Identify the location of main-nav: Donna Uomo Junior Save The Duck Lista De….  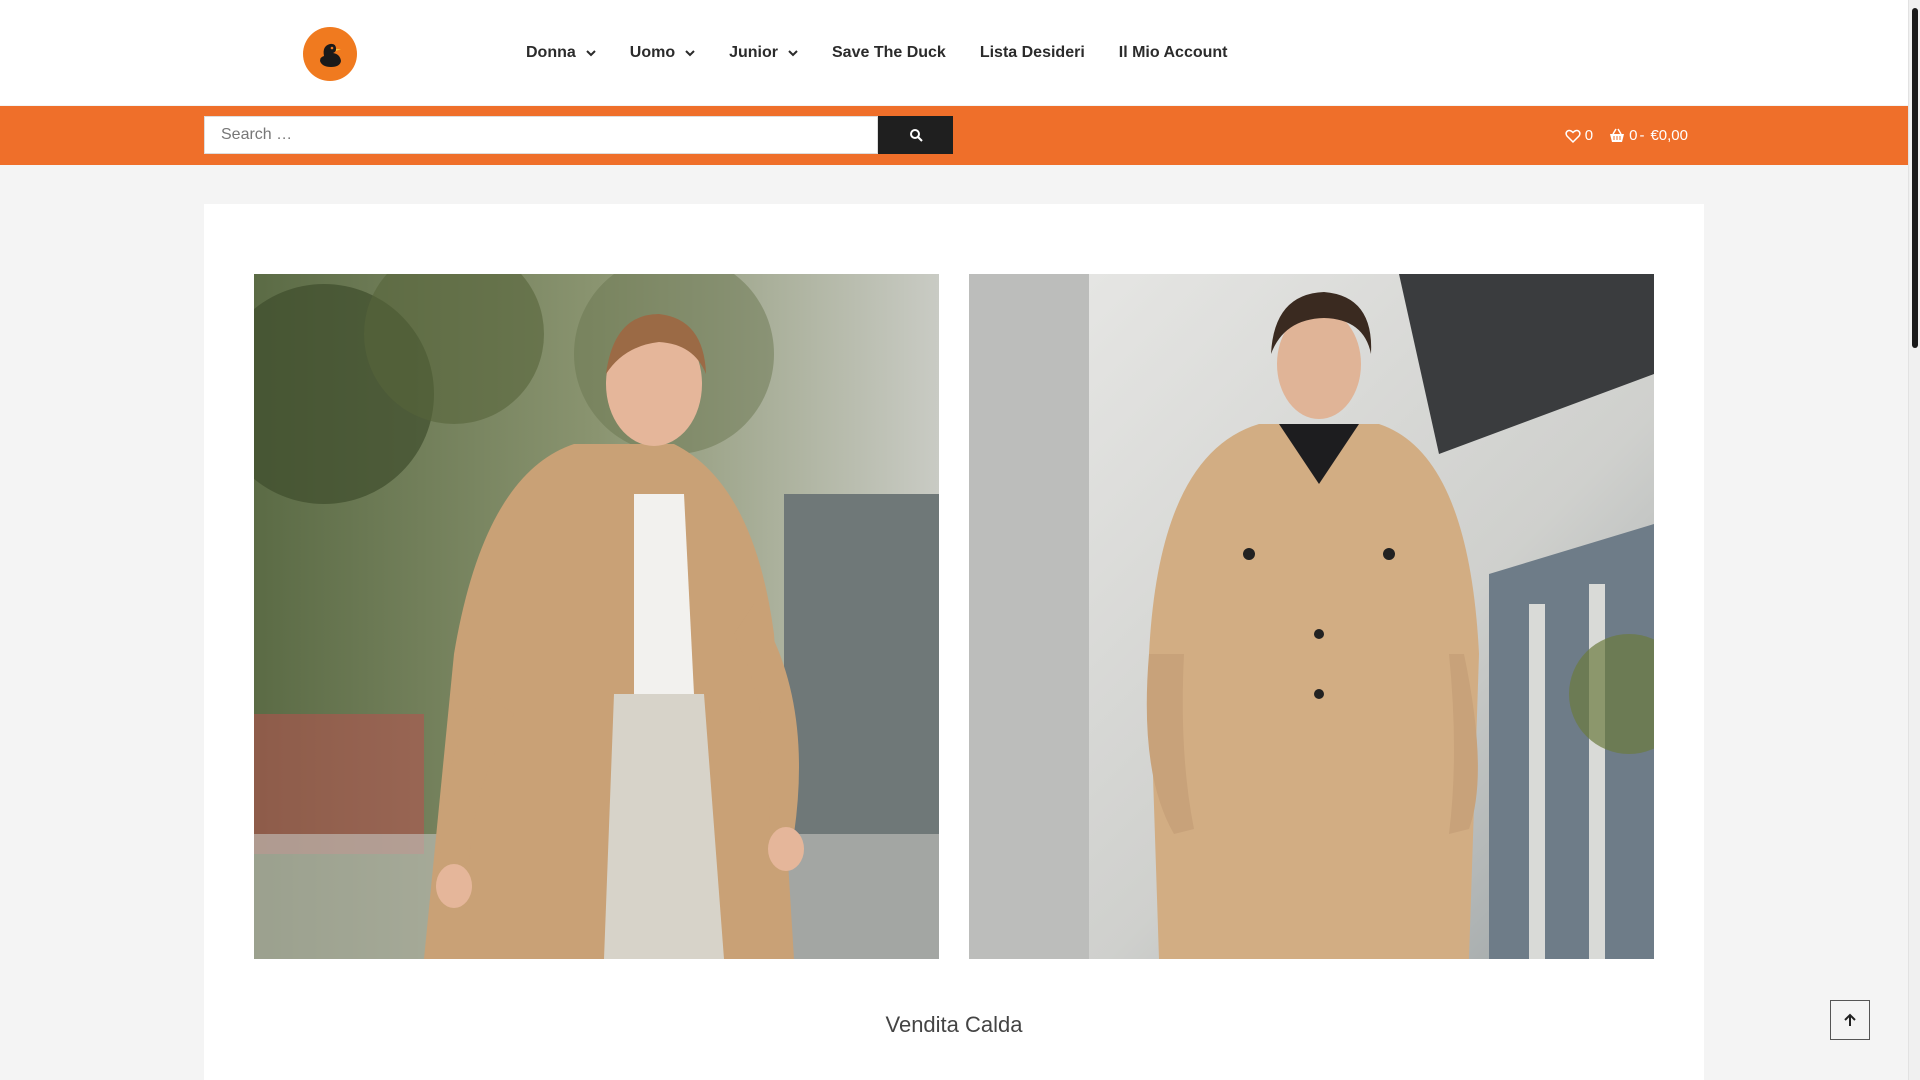
(894, 52).